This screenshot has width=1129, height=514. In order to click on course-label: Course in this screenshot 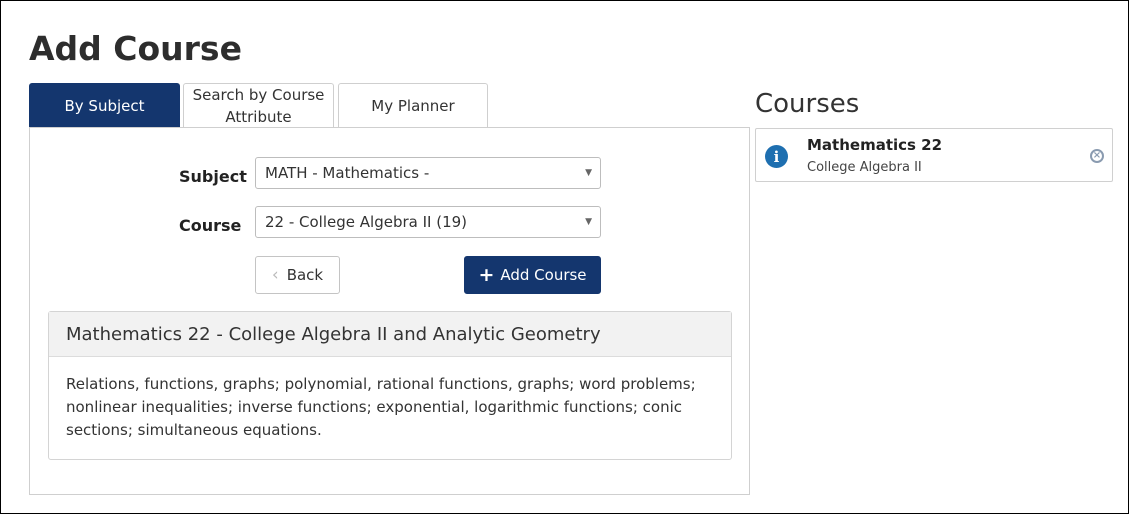, I will do `click(210, 225)`.